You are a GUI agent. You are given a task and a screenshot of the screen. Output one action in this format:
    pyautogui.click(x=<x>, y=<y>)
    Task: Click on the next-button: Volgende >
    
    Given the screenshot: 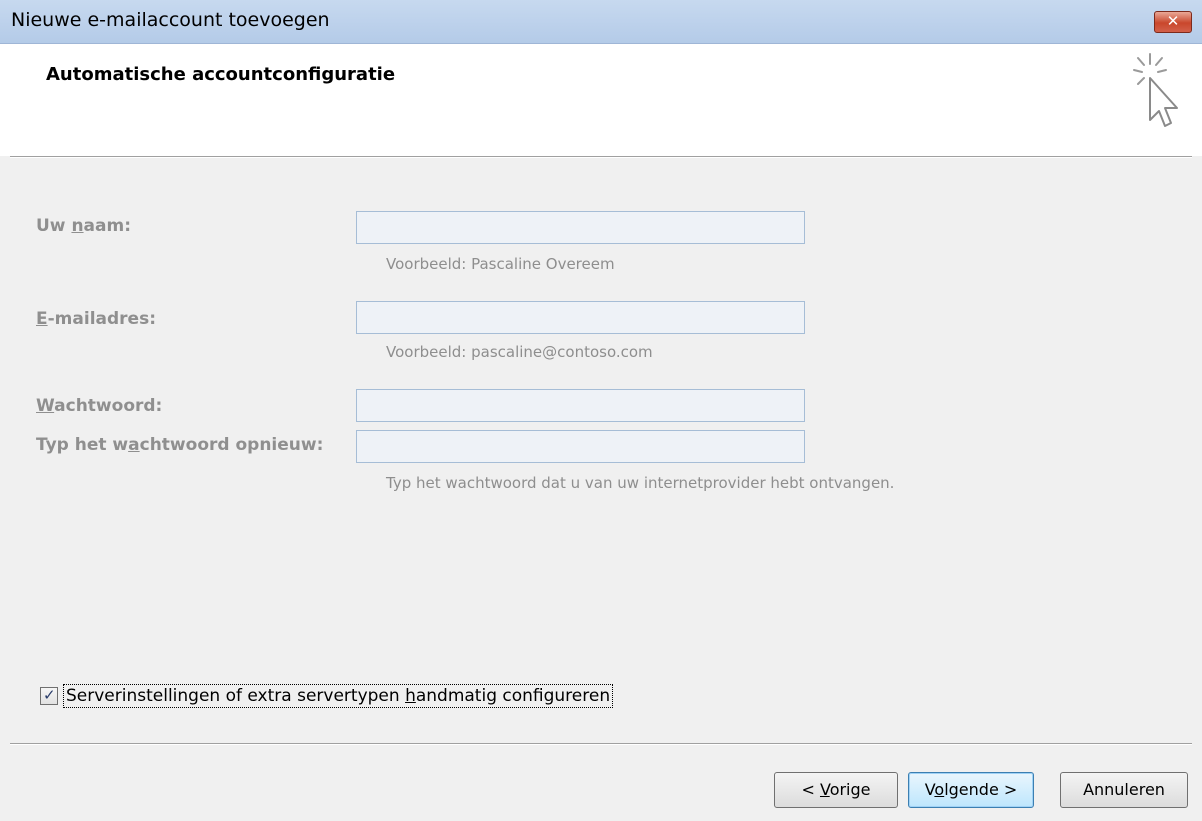 What is the action you would take?
    pyautogui.click(x=971, y=790)
    